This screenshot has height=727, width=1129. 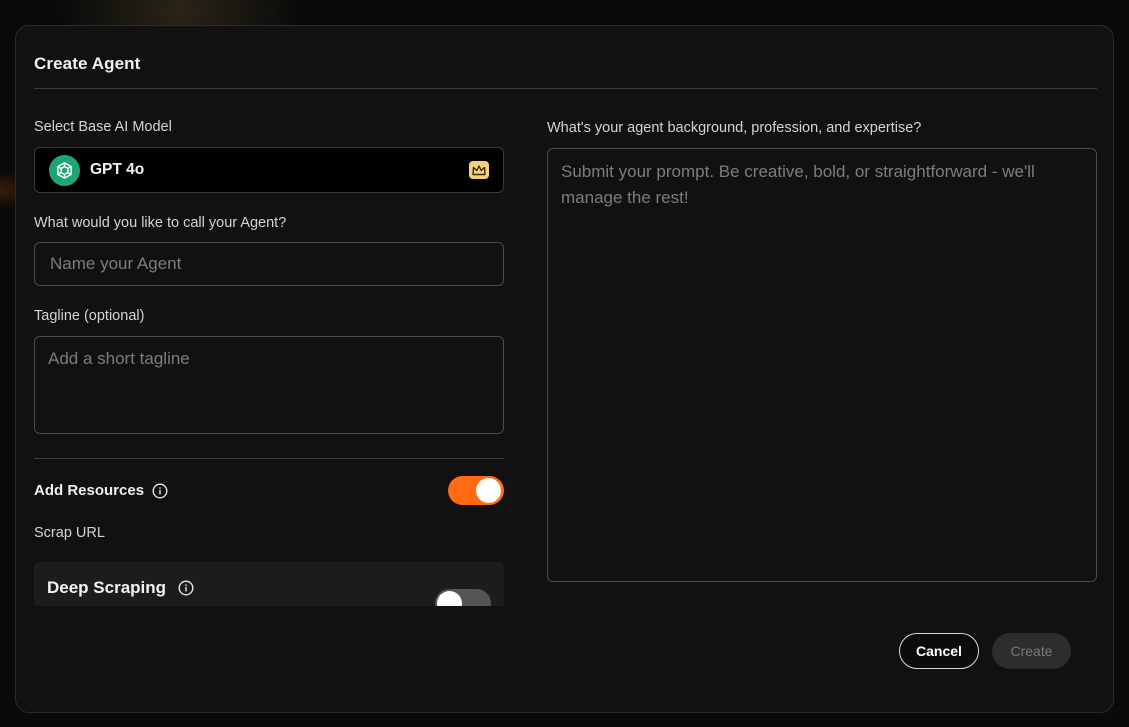 I want to click on scrap-url-label: Scrap URL, so click(x=69, y=533).